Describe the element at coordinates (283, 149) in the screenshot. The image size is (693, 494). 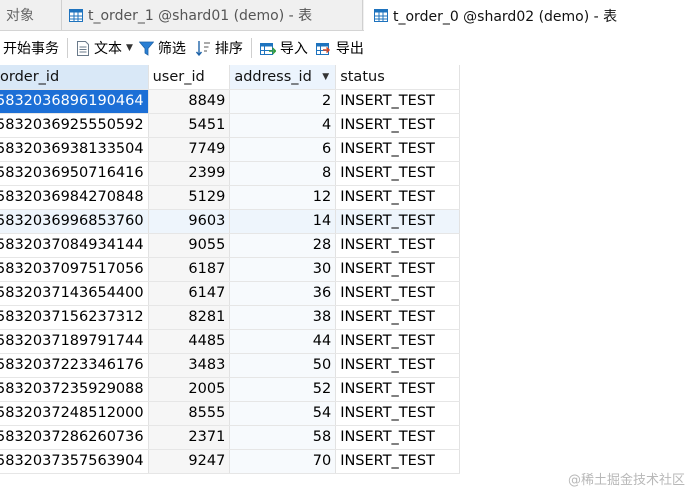
I see `cell-address-id: 6` at that location.